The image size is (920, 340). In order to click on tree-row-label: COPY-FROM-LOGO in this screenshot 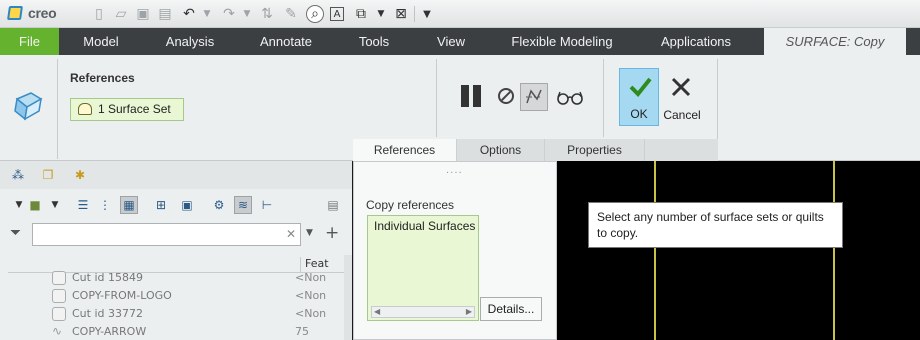, I will do `click(122, 295)`.